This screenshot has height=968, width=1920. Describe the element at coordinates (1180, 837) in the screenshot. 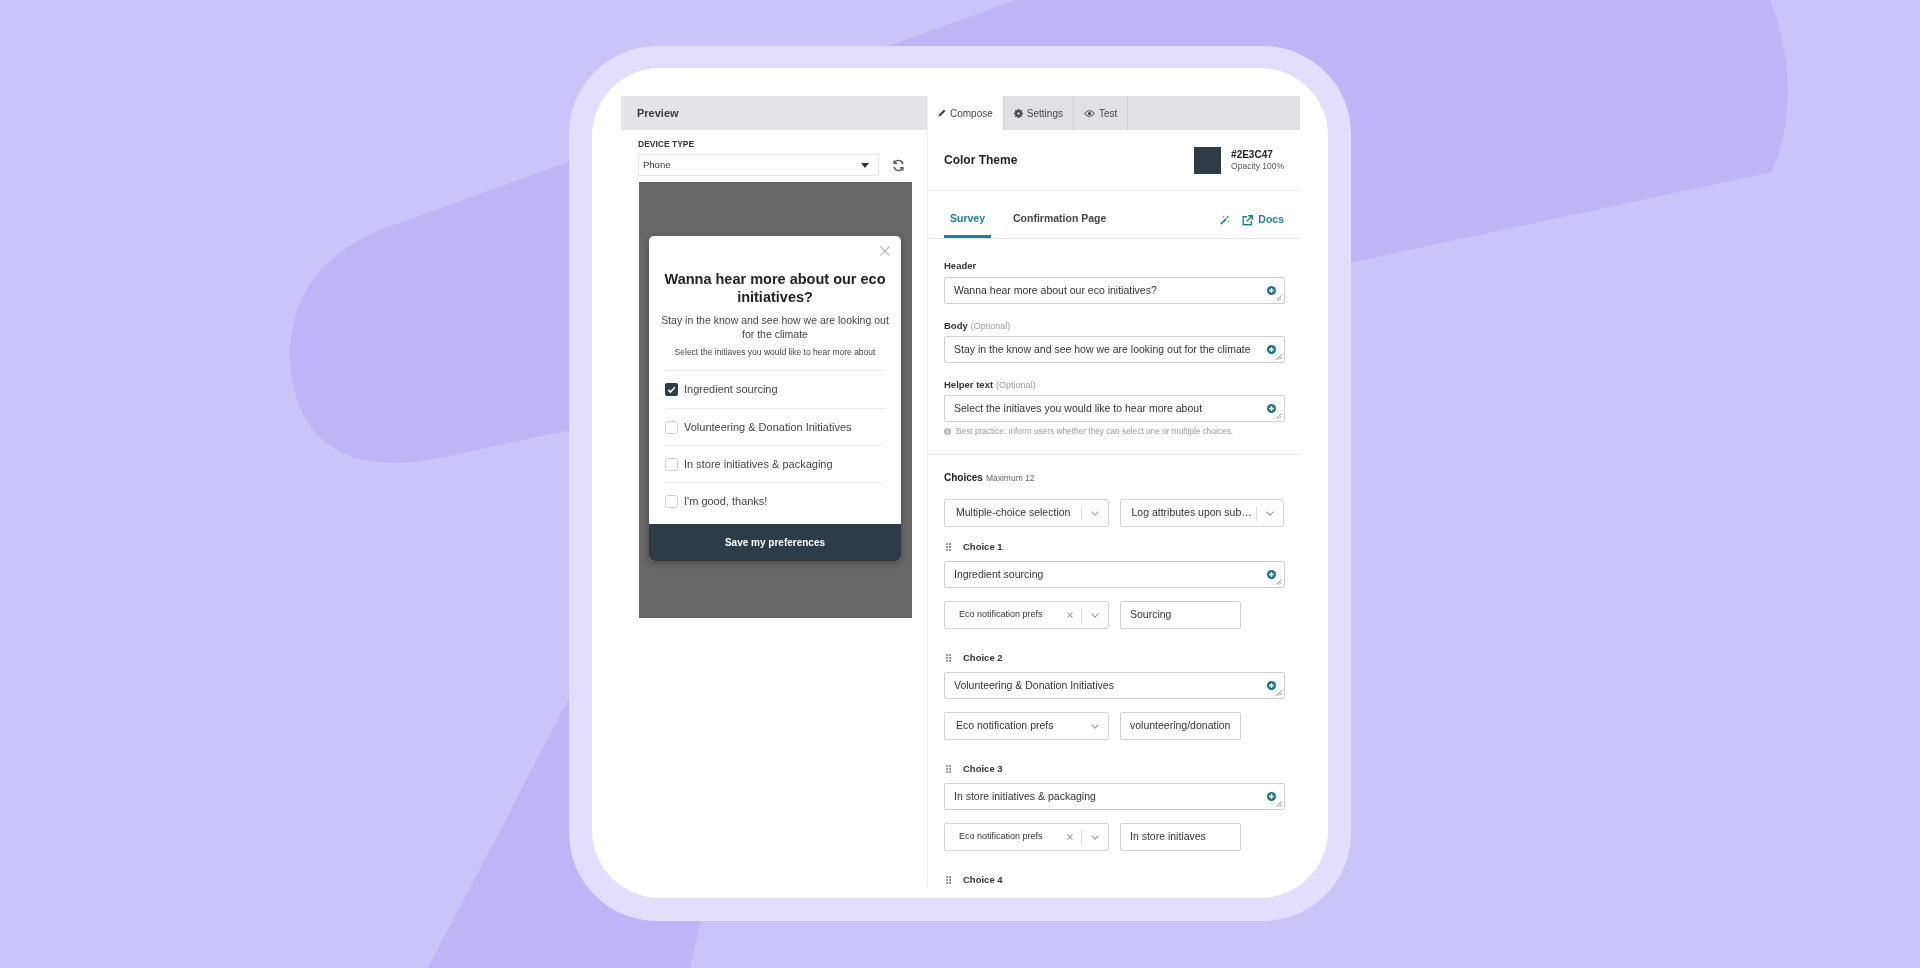

I see `text-field: In store initiaves` at that location.